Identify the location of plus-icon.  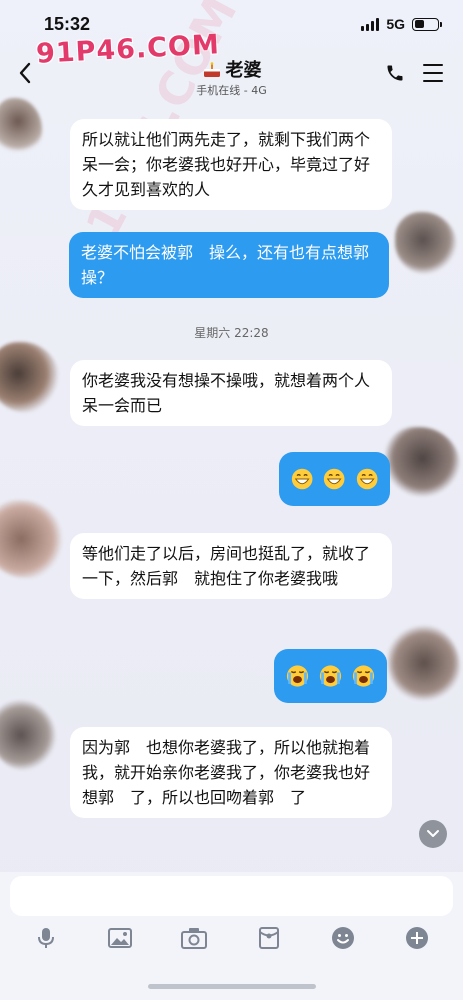
(417, 938).